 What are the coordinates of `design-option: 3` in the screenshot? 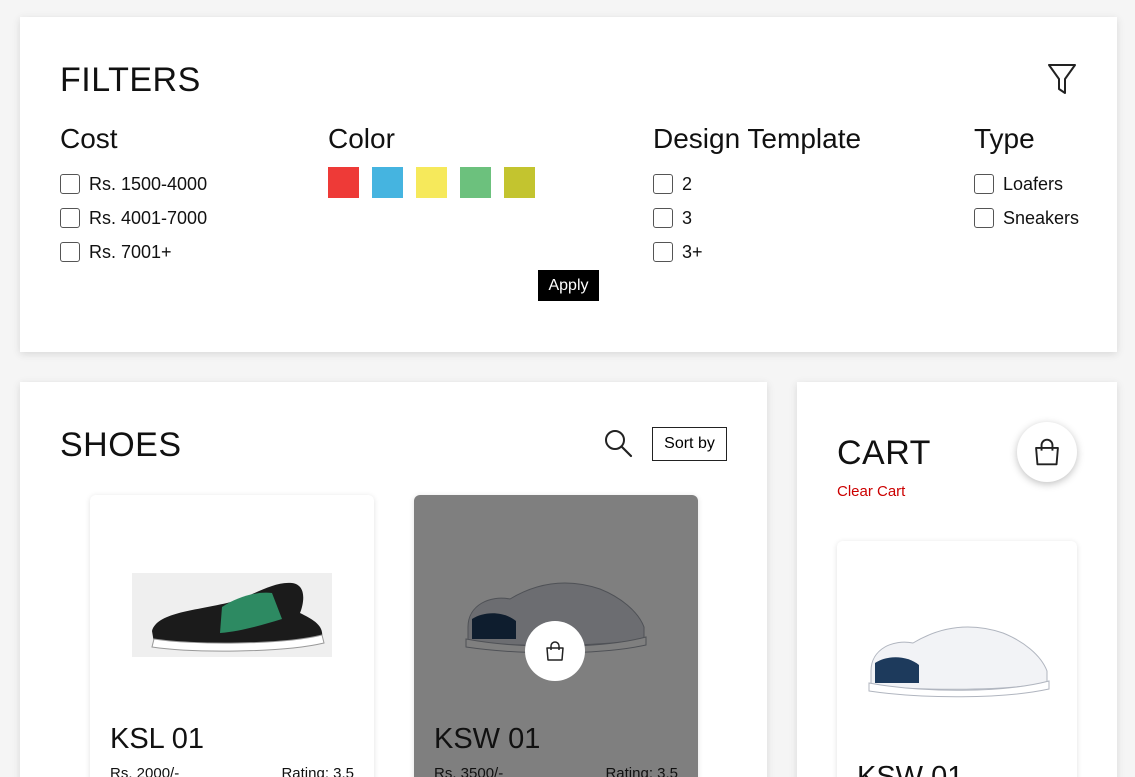 It's located at (757, 218).